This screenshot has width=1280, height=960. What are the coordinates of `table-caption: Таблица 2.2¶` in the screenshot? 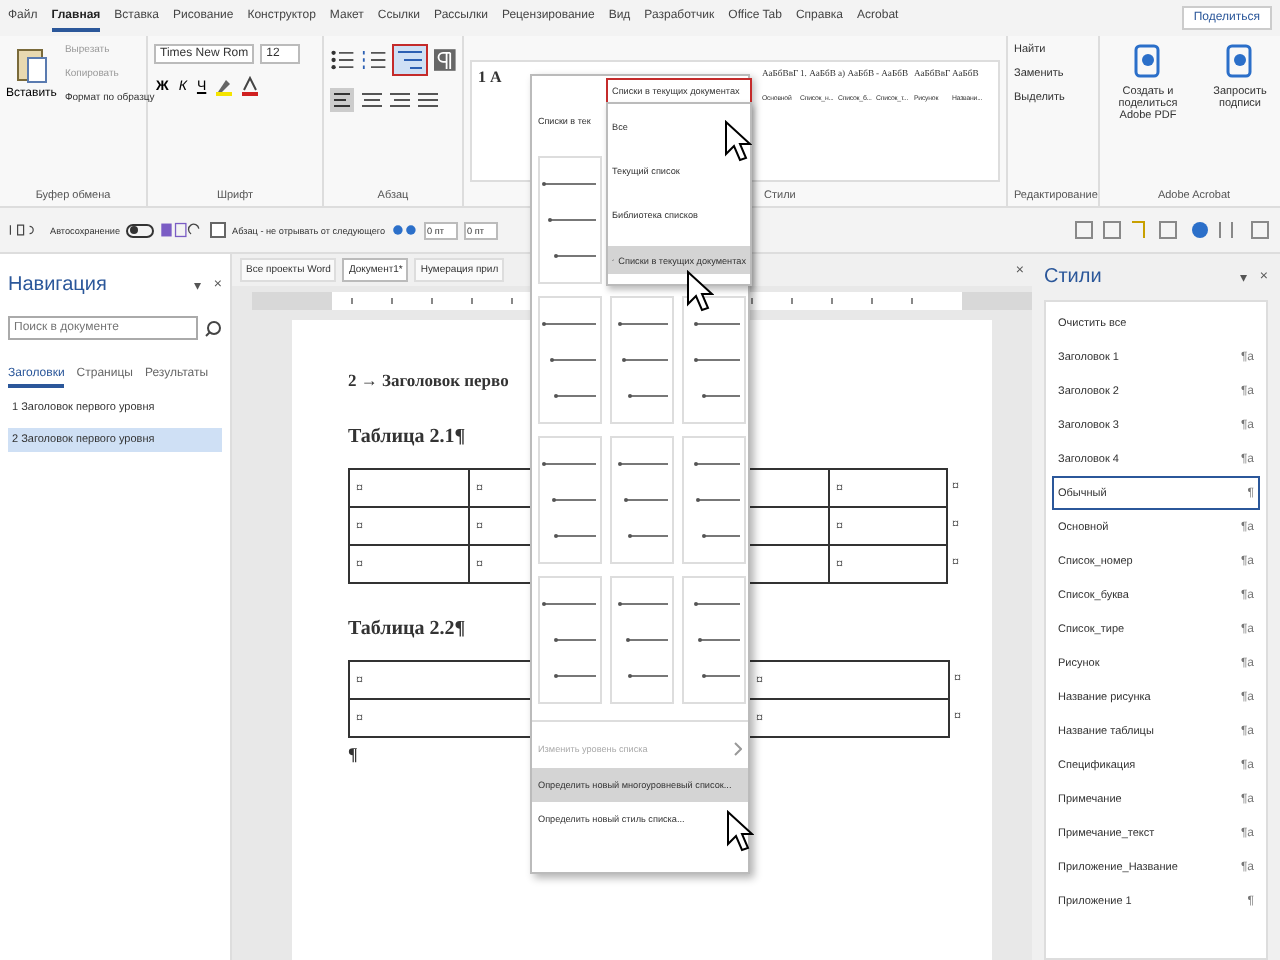 It's located at (408, 629).